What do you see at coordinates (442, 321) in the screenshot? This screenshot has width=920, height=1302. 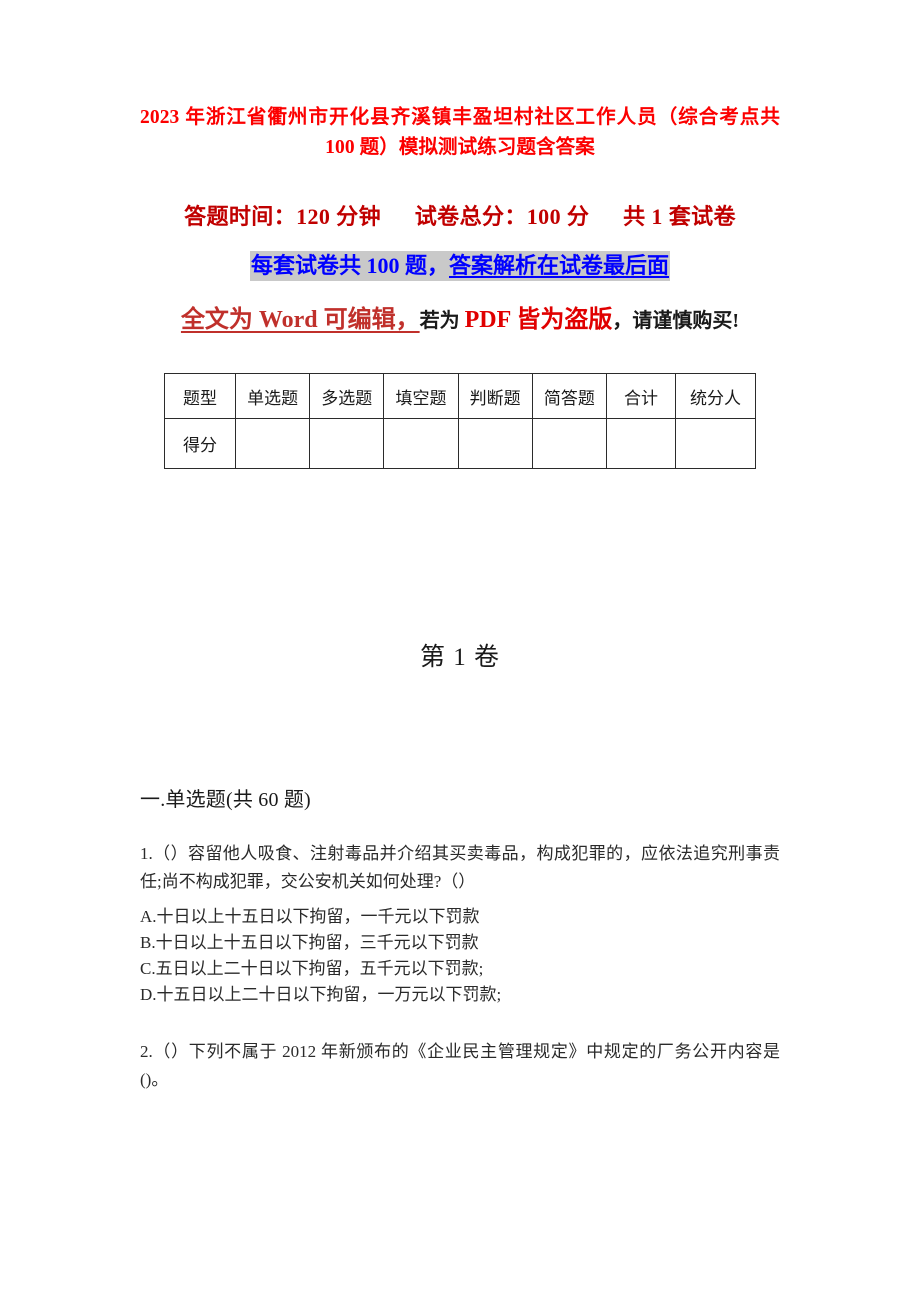 I see `notice-dark-part-1: 若为` at bounding box center [442, 321].